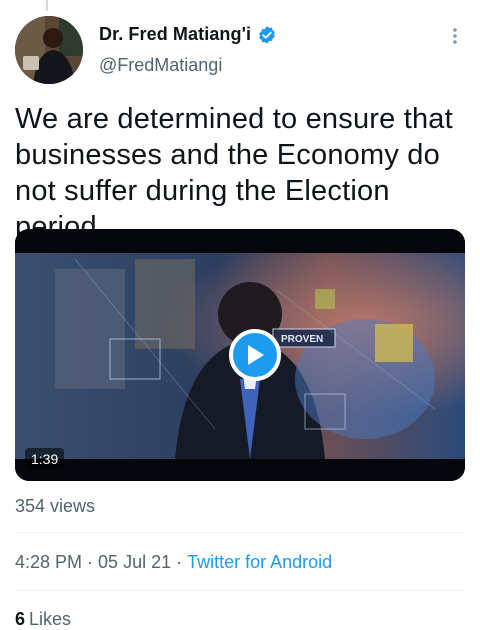 This screenshot has width=480, height=630. I want to click on author-handle: @FredMatiangi, so click(160, 65).